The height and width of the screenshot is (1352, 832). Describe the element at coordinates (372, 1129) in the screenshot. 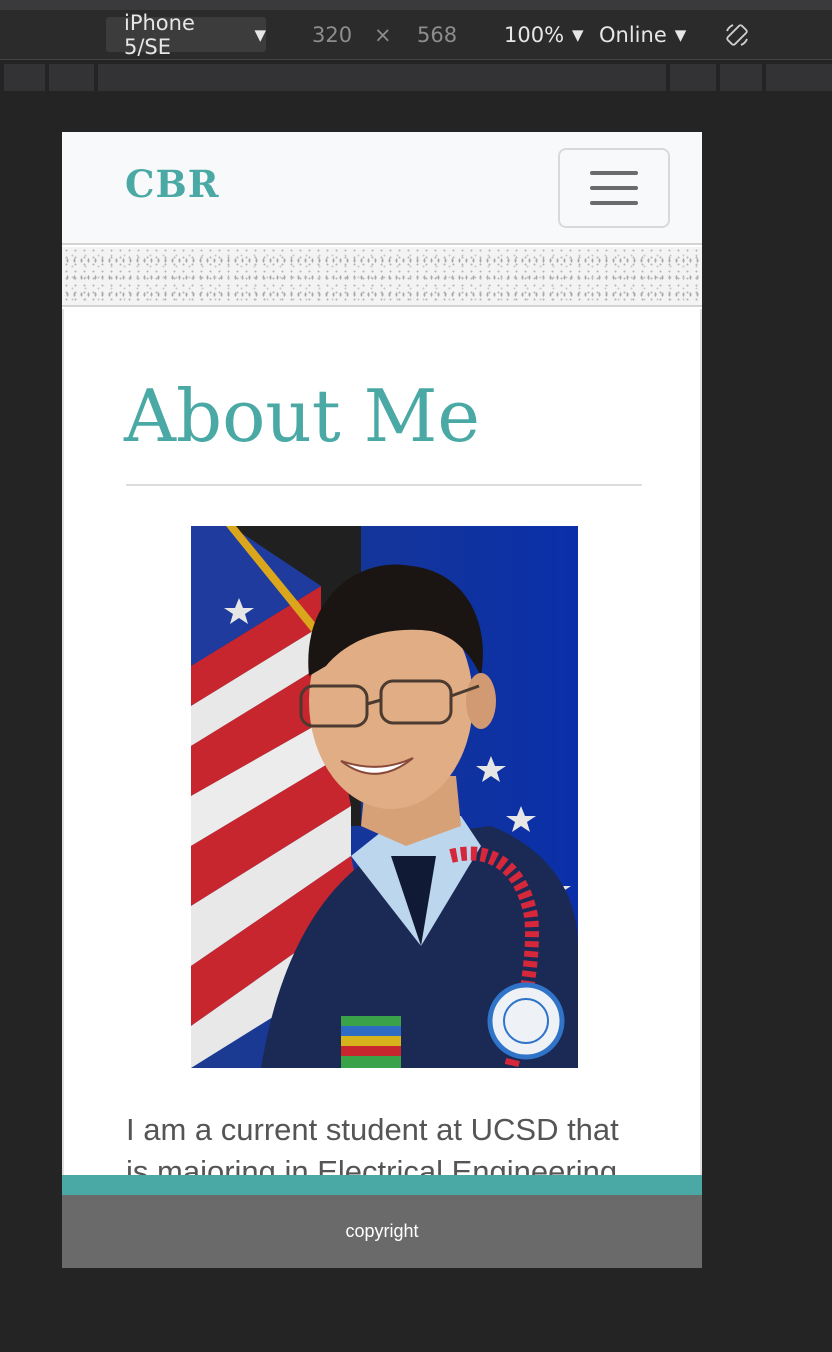

I see `bio-line: I am a current student at UCSD that` at that location.